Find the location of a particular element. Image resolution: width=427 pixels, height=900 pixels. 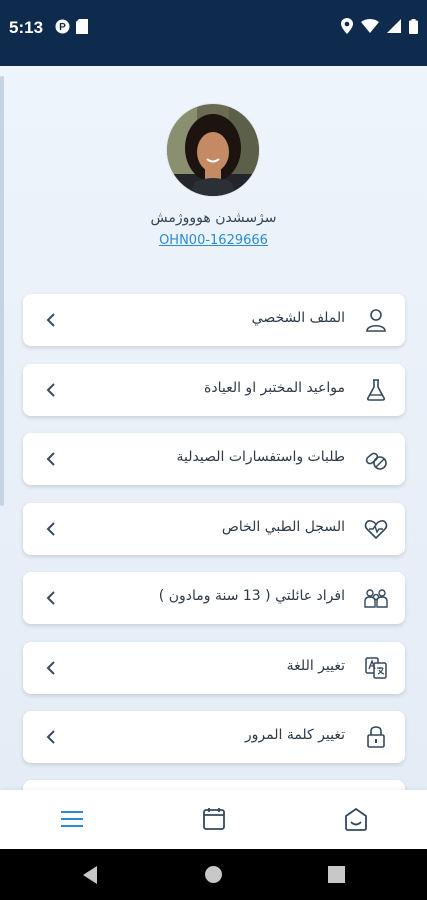

location-icon is located at coordinates (347, 26).